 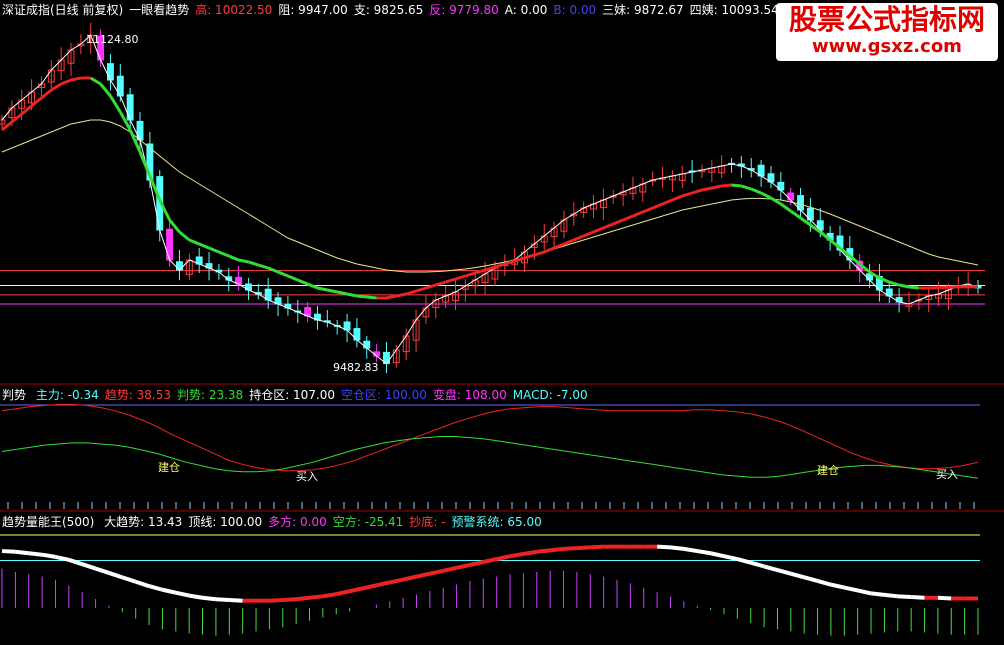 What do you see at coordinates (292, 395) in the screenshot?
I see `panel2-field-4: 持仓区: 107.00` at bounding box center [292, 395].